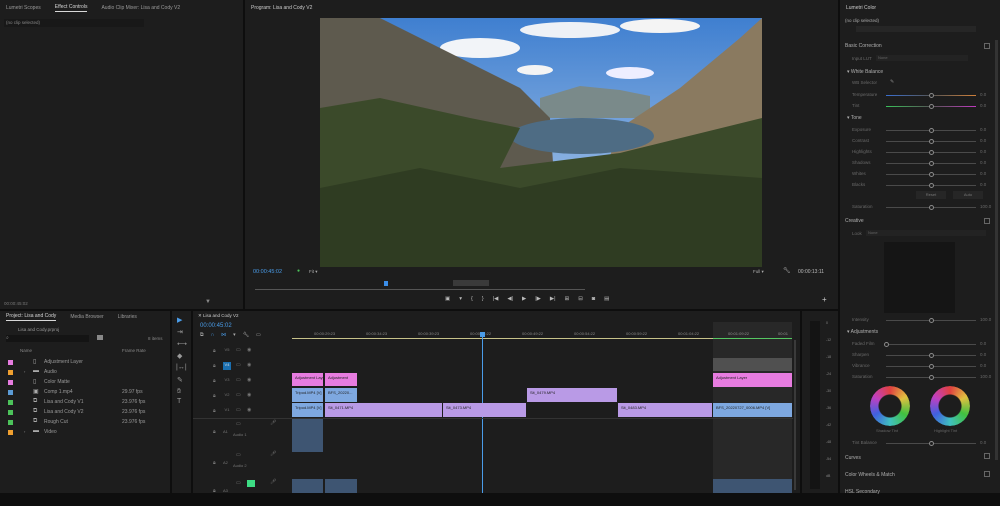  What do you see at coordinates (307, 410) in the screenshot?
I see `video-clip: Tripod.MP4 [V]` at bounding box center [307, 410].